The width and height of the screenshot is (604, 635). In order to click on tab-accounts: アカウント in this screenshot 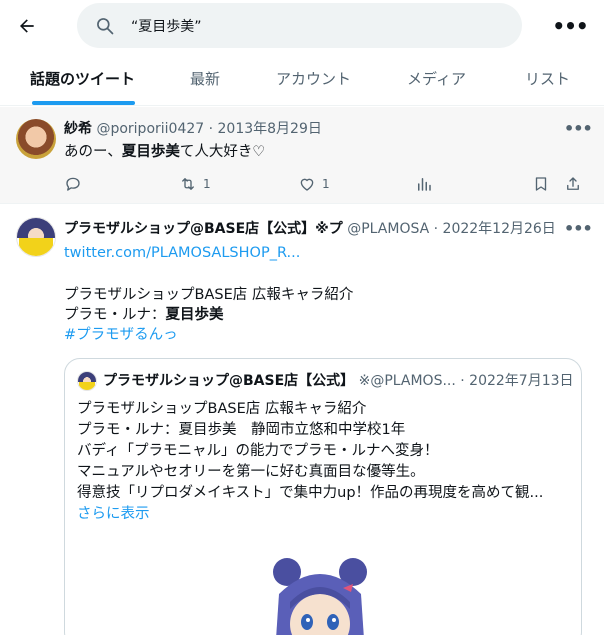, I will do `click(313, 80)`.